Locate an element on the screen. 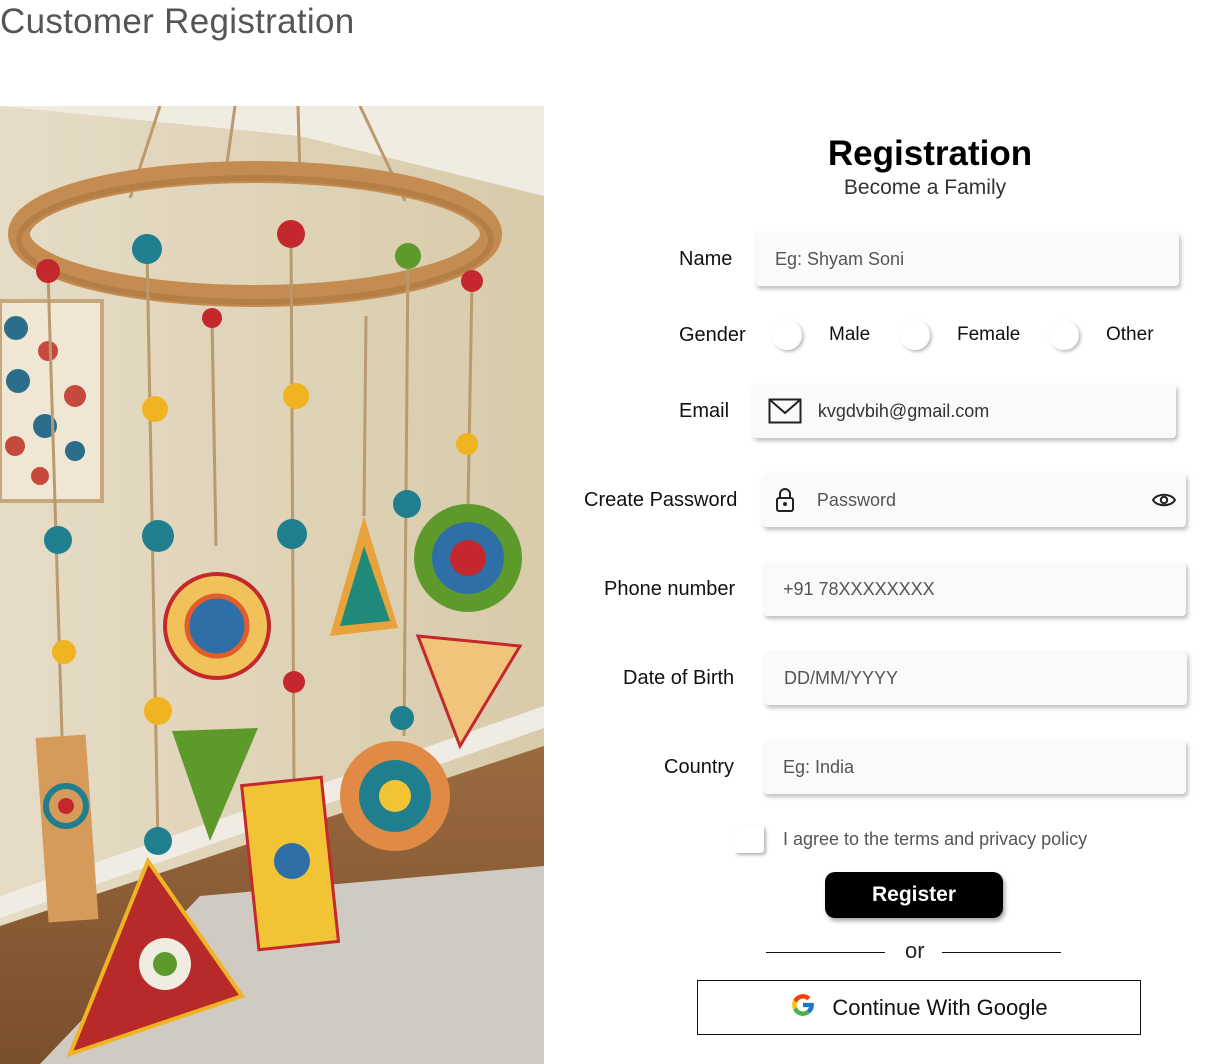  gender-radio-male is located at coordinates (787, 335).